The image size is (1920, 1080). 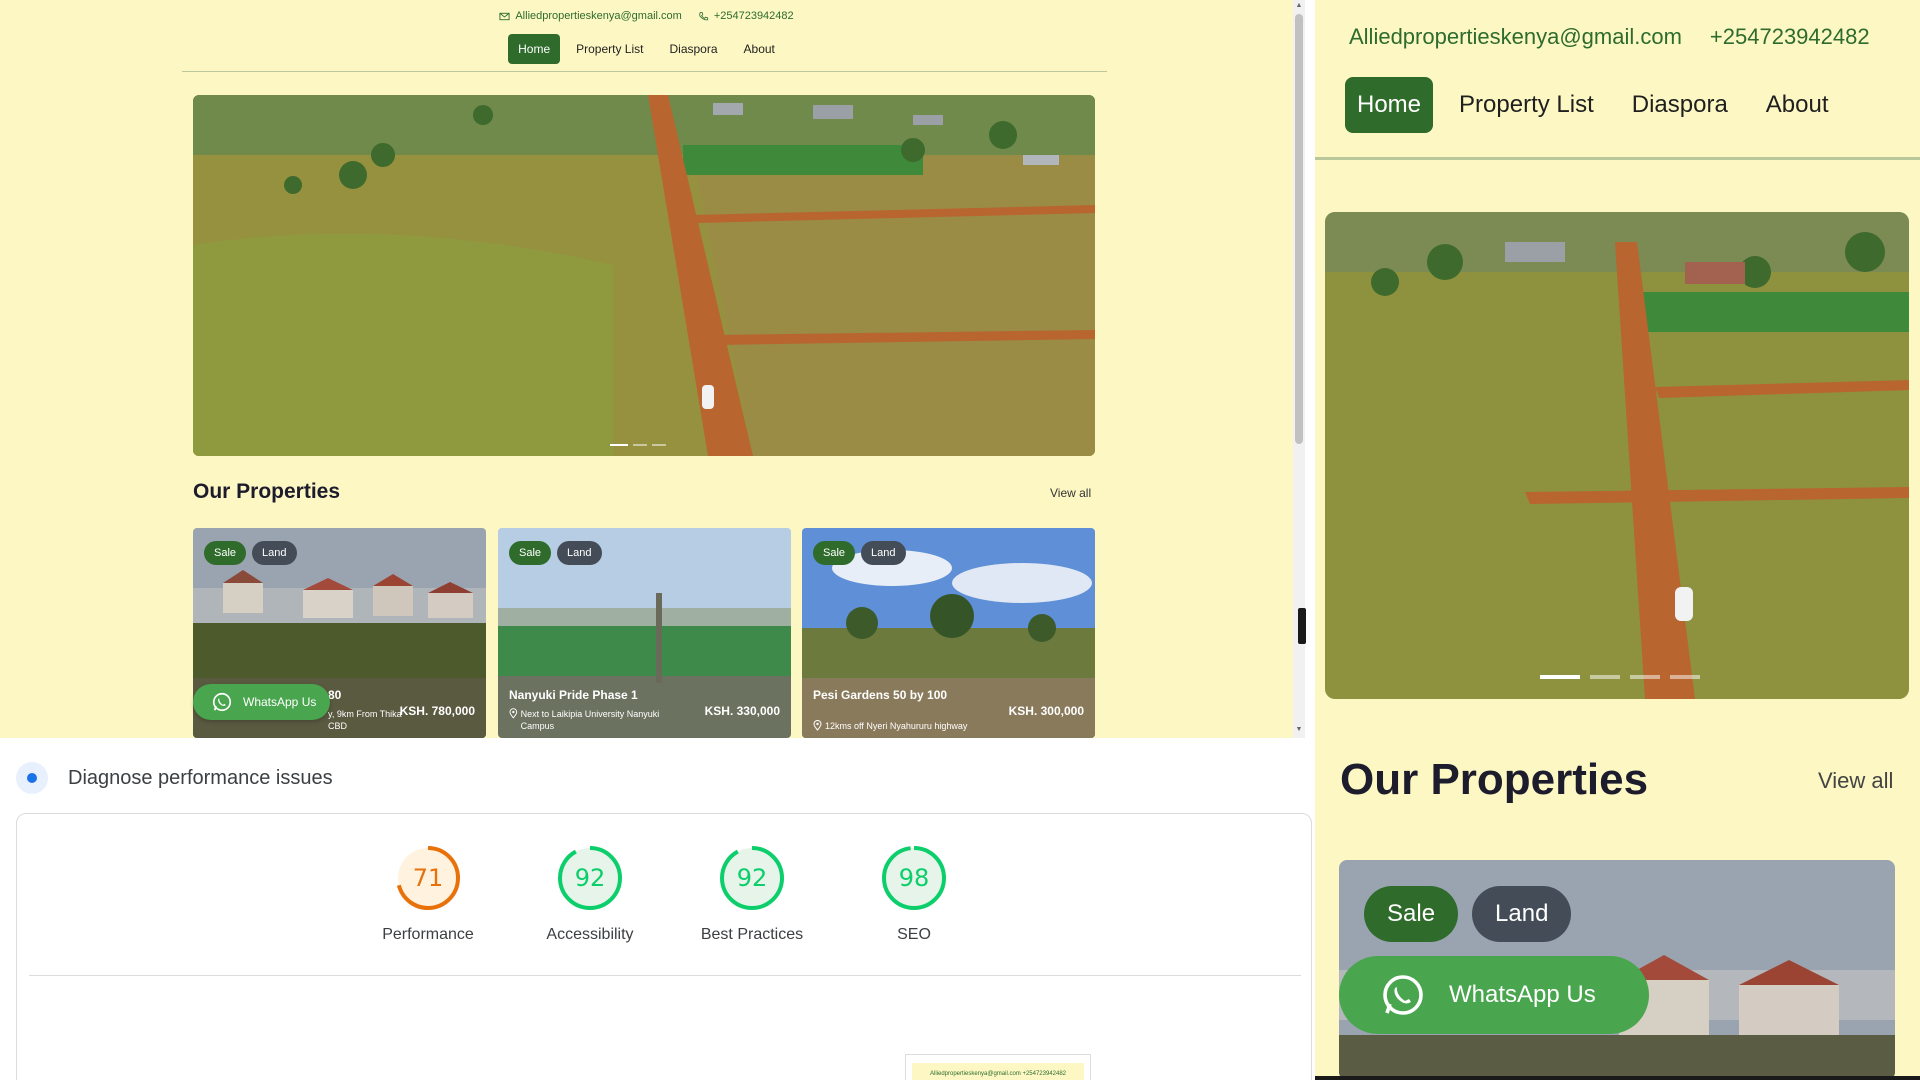 I want to click on card-title: Nanyuki Pride Phase 1, so click(x=573, y=695).